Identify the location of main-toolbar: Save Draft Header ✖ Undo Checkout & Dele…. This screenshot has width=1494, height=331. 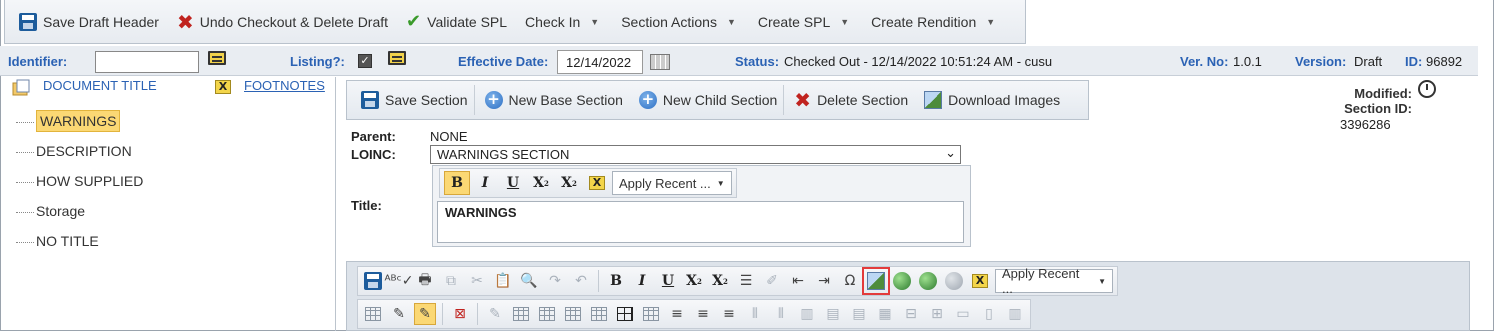
(515, 22).